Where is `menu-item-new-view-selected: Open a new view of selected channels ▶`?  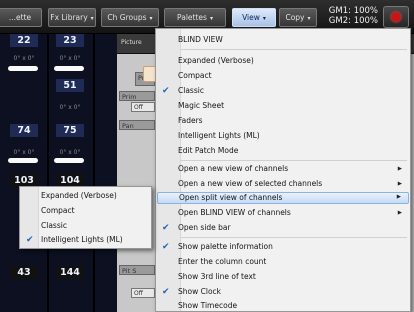 menu-item-new-view-selected: Open a new view of selected channels ▶ is located at coordinates (283, 184).